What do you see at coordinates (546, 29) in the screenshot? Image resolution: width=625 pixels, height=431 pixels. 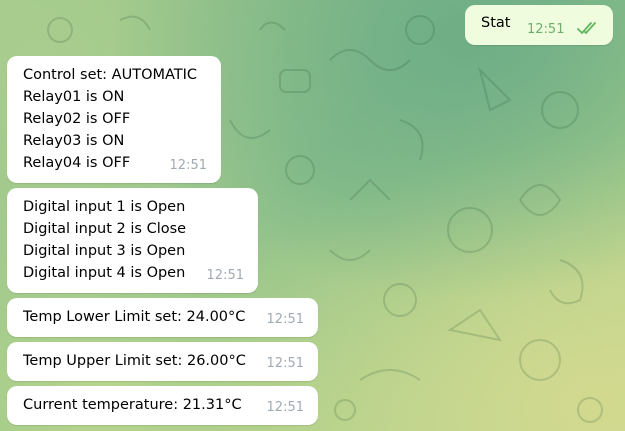 I see `outgoing-message-time: 12:51` at bounding box center [546, 29].